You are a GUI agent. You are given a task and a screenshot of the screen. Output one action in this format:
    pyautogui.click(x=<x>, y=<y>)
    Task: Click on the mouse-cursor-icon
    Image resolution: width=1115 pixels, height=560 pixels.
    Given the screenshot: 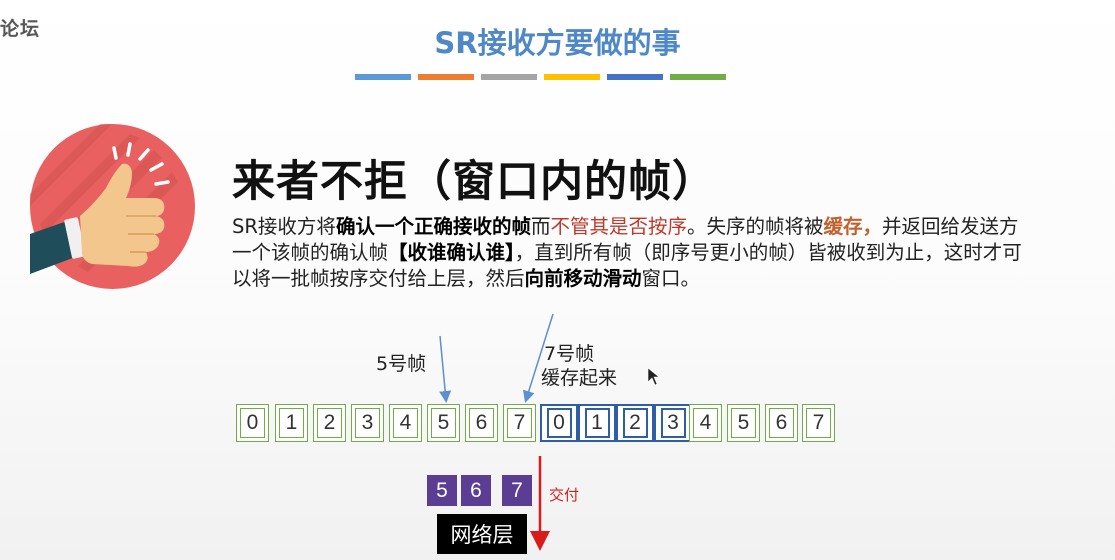 What is the action you would take?
    pyautogui.click(x=653, y=376)
    